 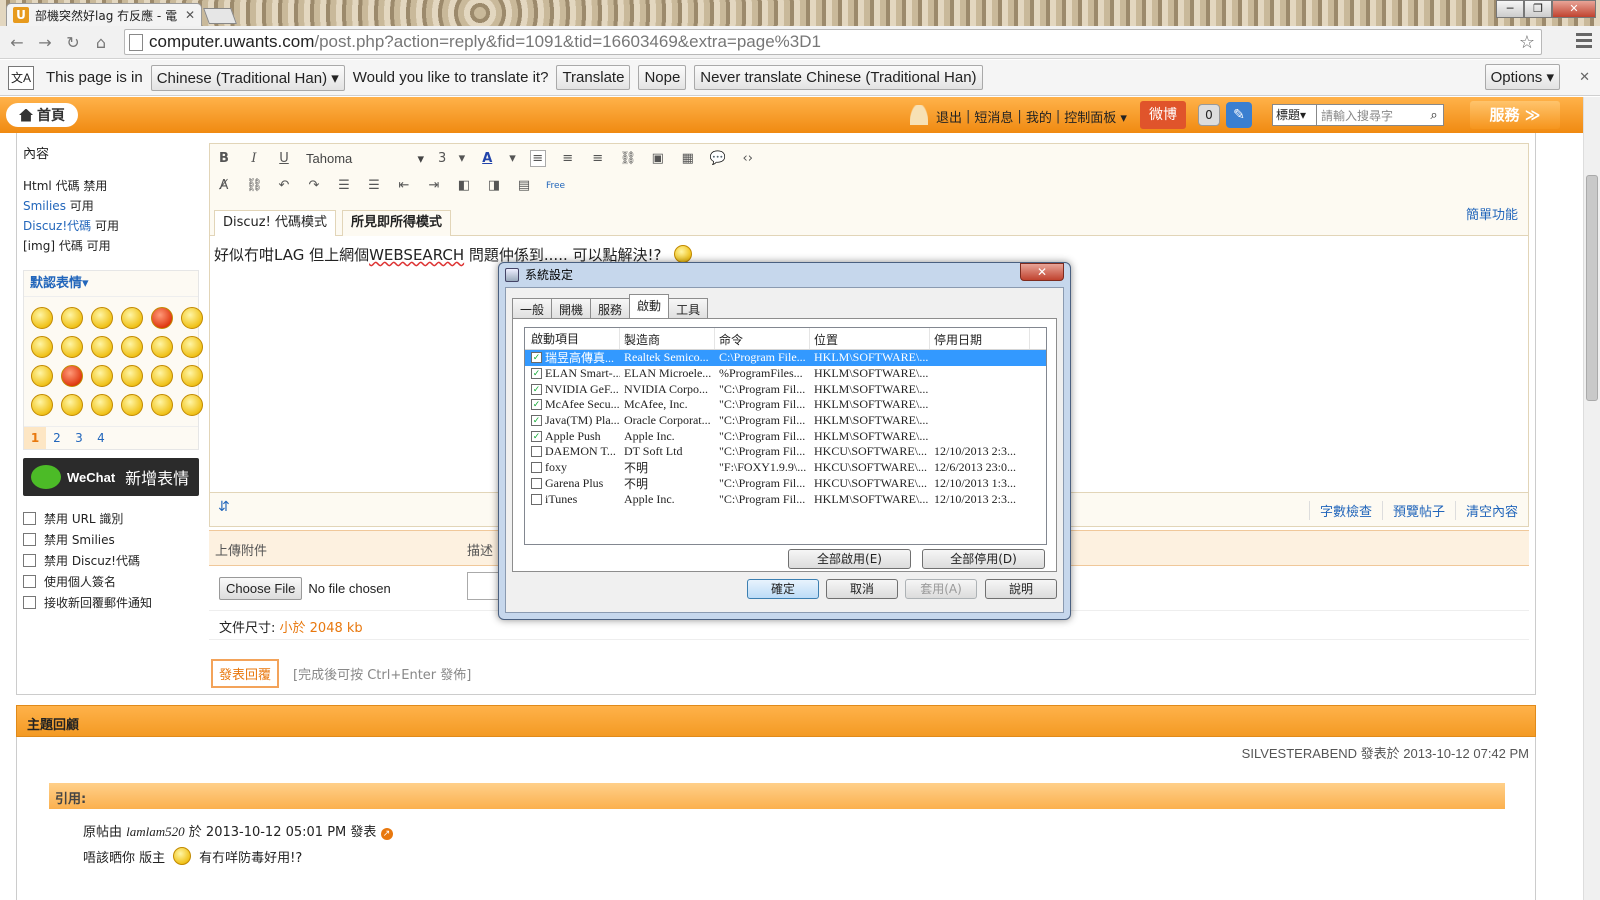 What do you see at coordinates (1239, 115) in the screenshot?
I see `compose-pen-icon: ✎` at bounding box center [1239, 115].